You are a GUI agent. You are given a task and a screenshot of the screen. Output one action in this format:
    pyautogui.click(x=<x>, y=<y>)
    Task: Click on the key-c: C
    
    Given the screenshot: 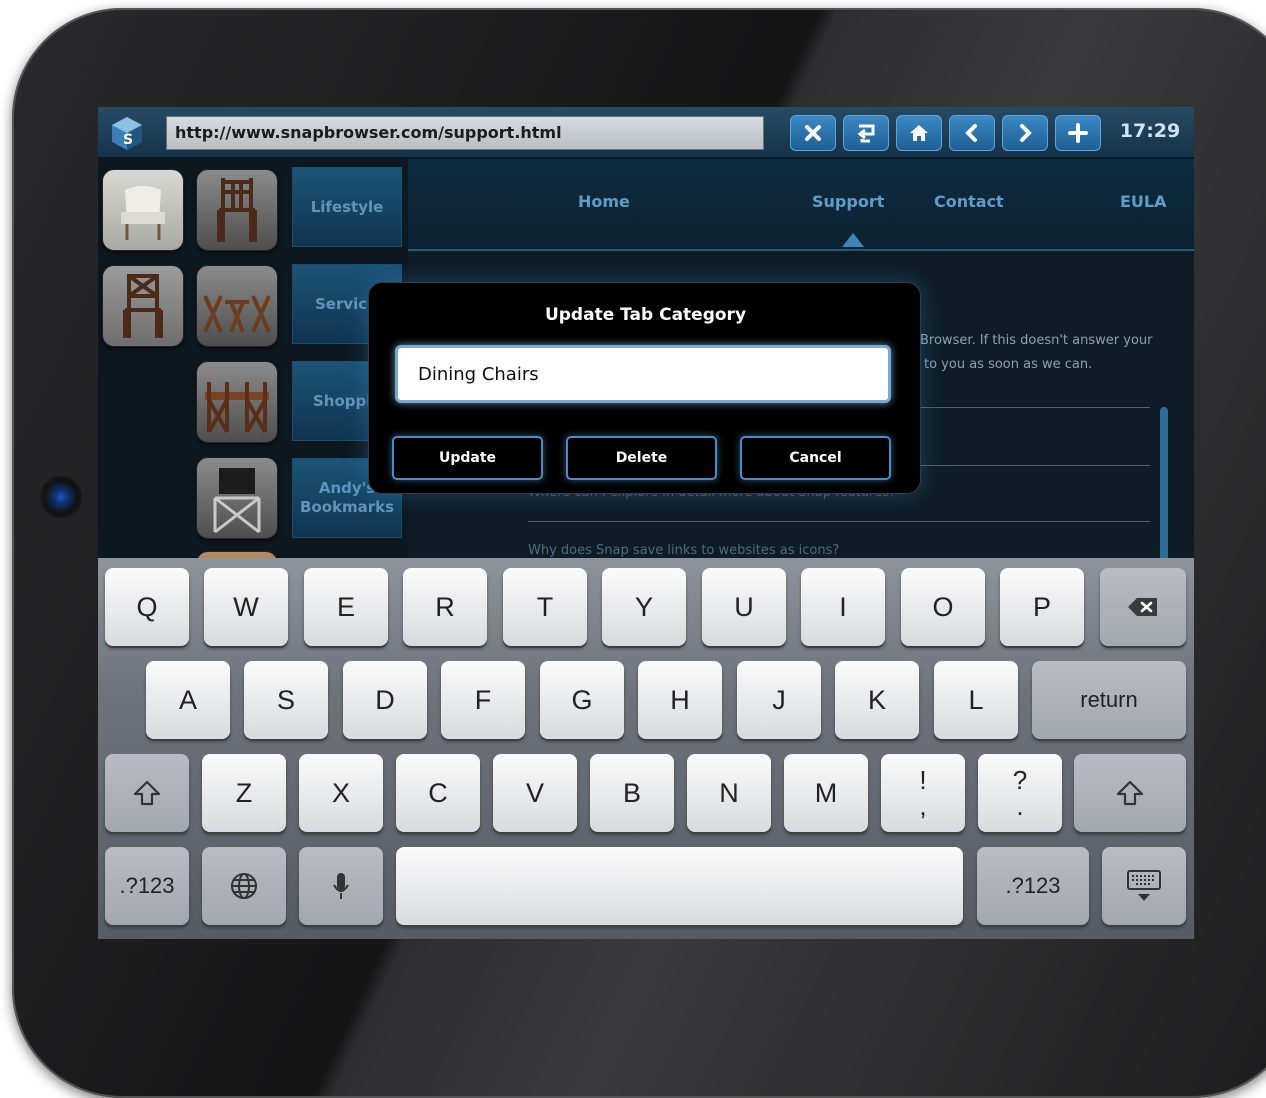 What is the action you would take?
    pyautogui.click(x=438, y=793)
    